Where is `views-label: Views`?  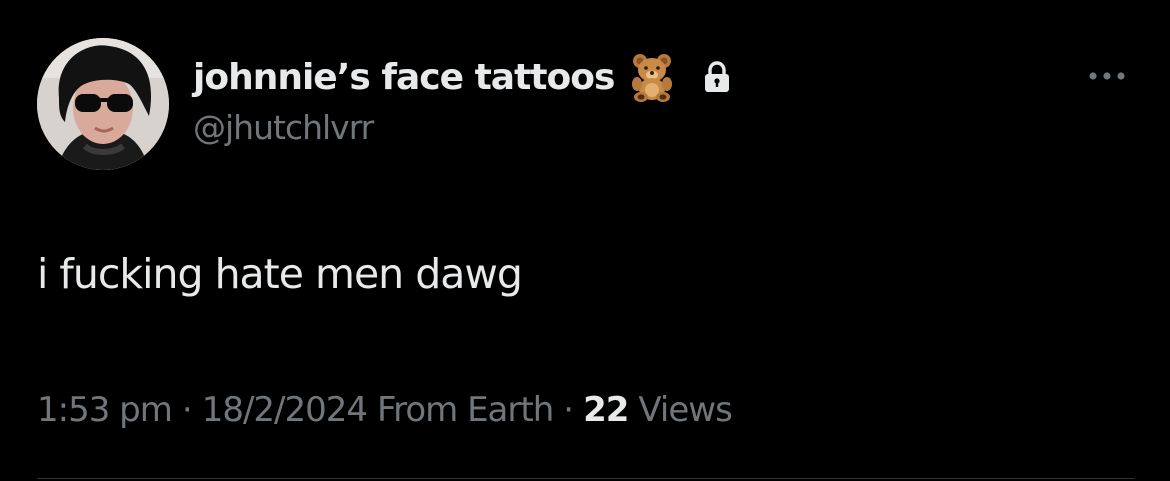
views-label: Views is located at coordinates (685, 410).